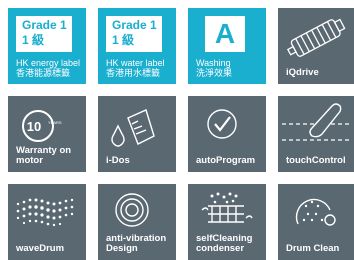 This screenshot has width=354, height=260. I want to click on tile-caption: selfCleaning condenser, so click(224, 244).